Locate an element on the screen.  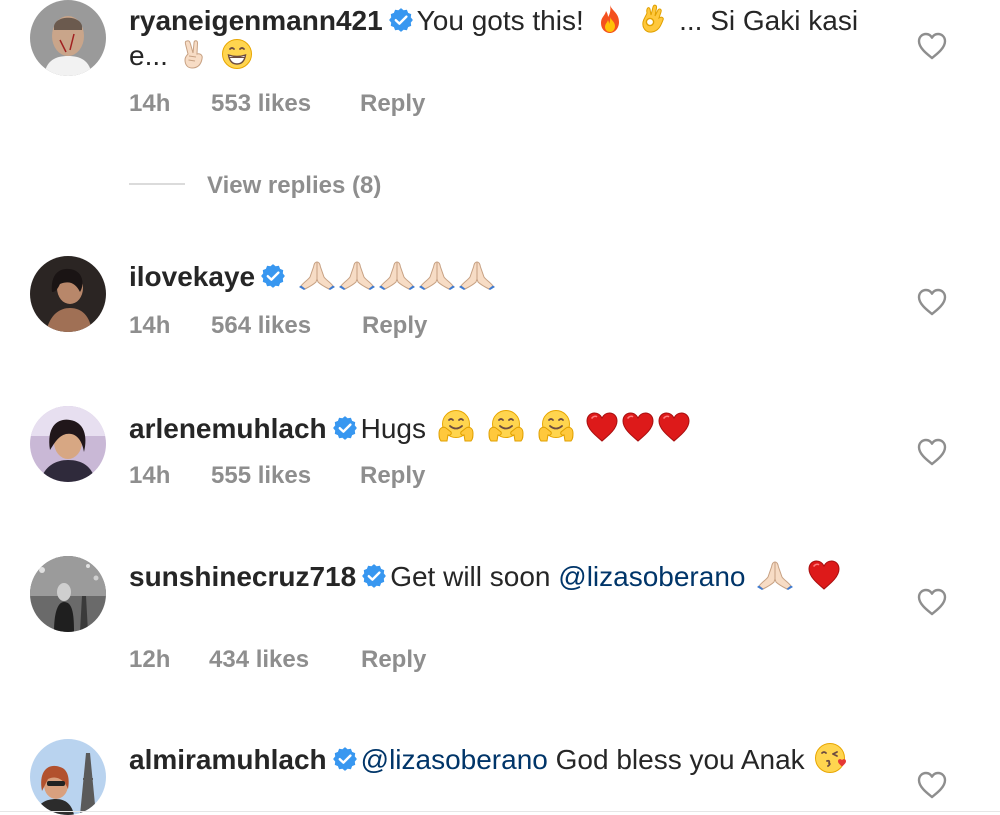
comment-username: ilovekaye is located at coordinates (192, 276).